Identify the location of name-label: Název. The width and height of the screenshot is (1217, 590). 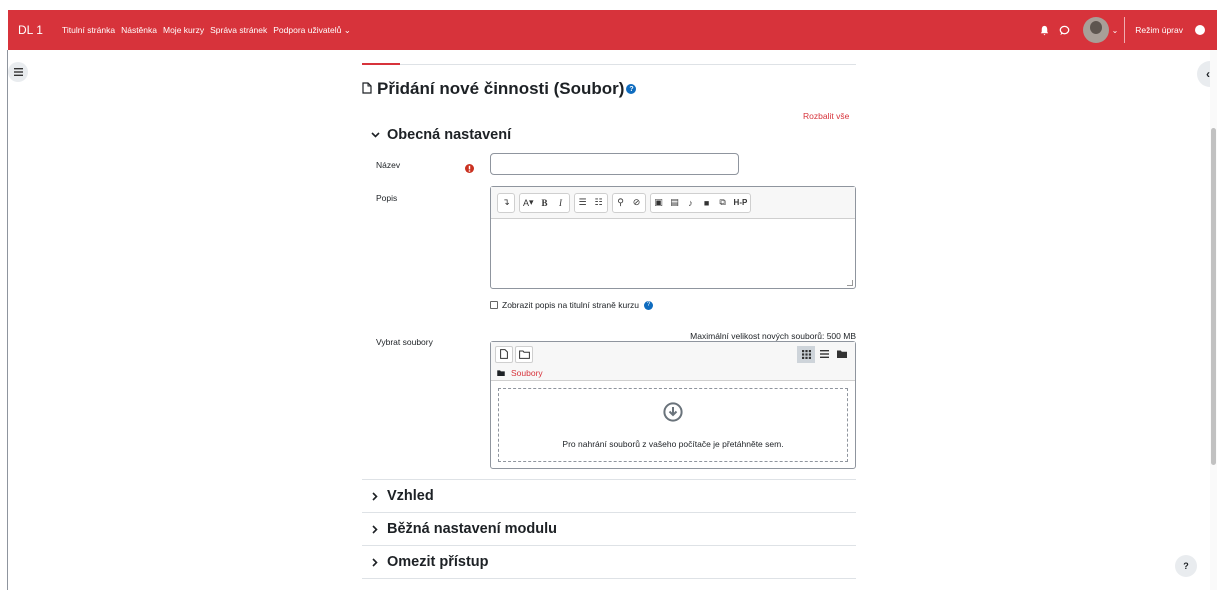
(388, 165).